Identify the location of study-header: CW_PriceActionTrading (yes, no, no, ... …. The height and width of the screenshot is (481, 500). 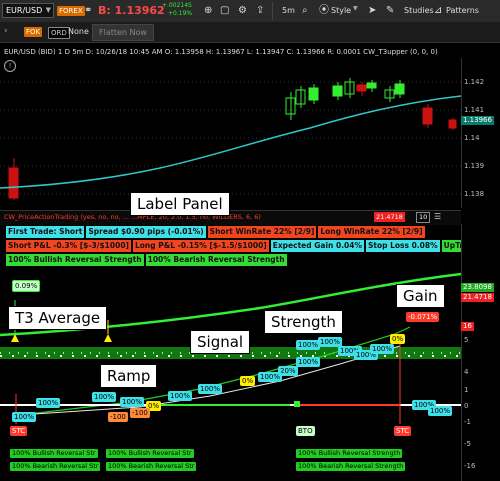
(230, 217).